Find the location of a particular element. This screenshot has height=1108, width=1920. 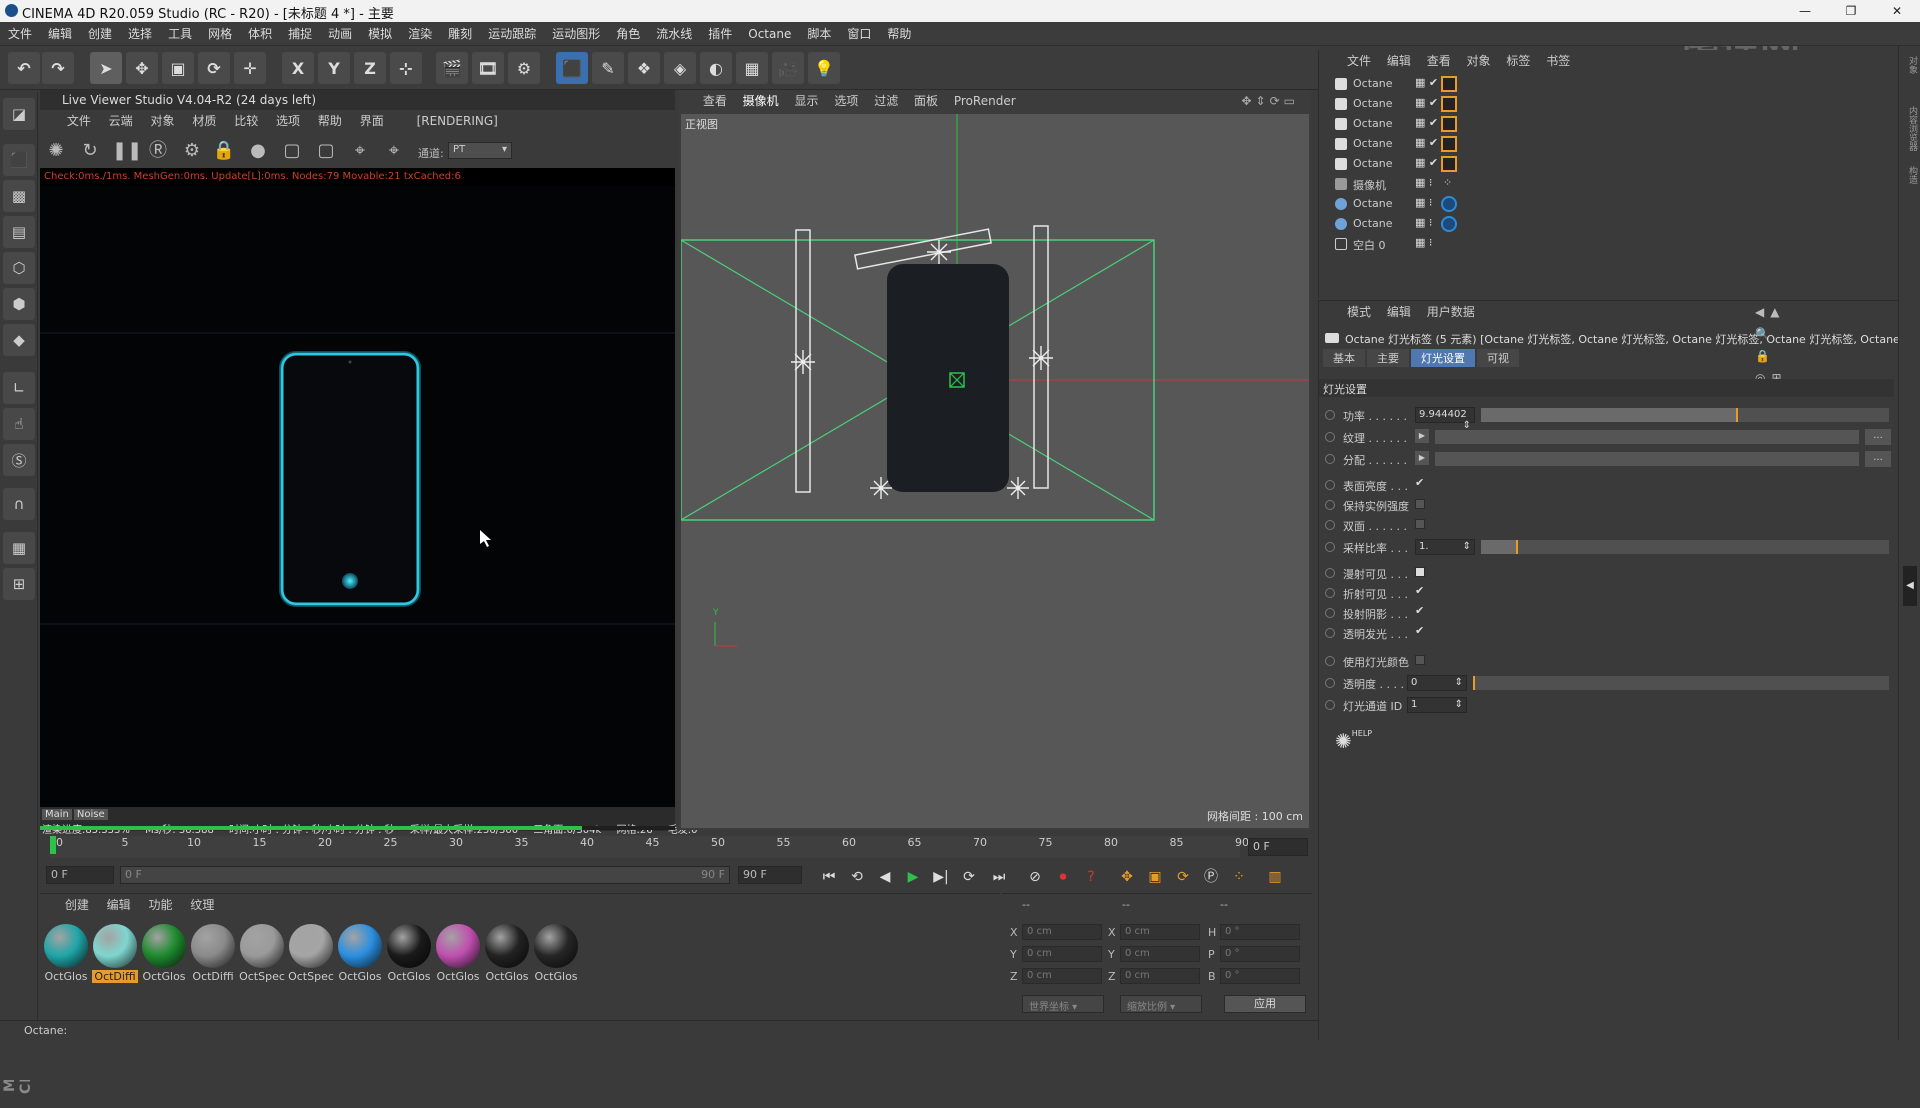

frame-range-slider: 0 F 90 F is located at coordinates (425, 875).